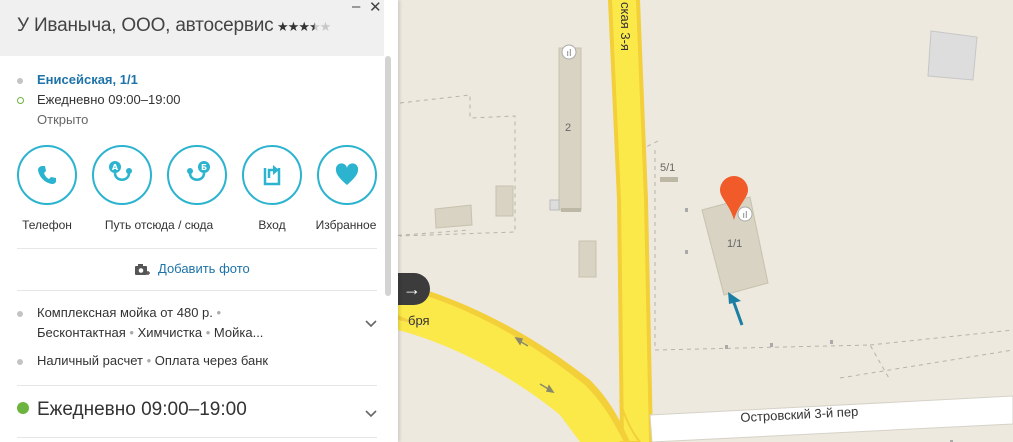 The image size is (1013, 442). I want to click on card-header: У Иваныча, ООО, автосервис ★★★★★ – ✕, so click(196, 28).